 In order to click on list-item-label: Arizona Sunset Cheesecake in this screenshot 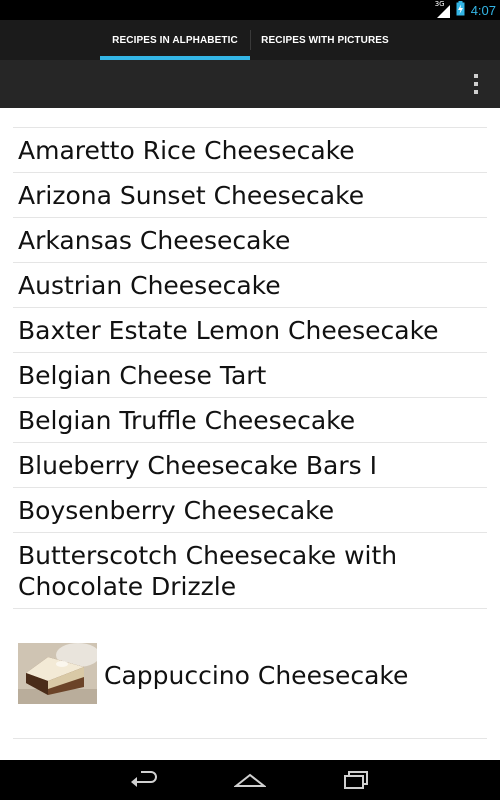, I will do `click(191, 195)`.